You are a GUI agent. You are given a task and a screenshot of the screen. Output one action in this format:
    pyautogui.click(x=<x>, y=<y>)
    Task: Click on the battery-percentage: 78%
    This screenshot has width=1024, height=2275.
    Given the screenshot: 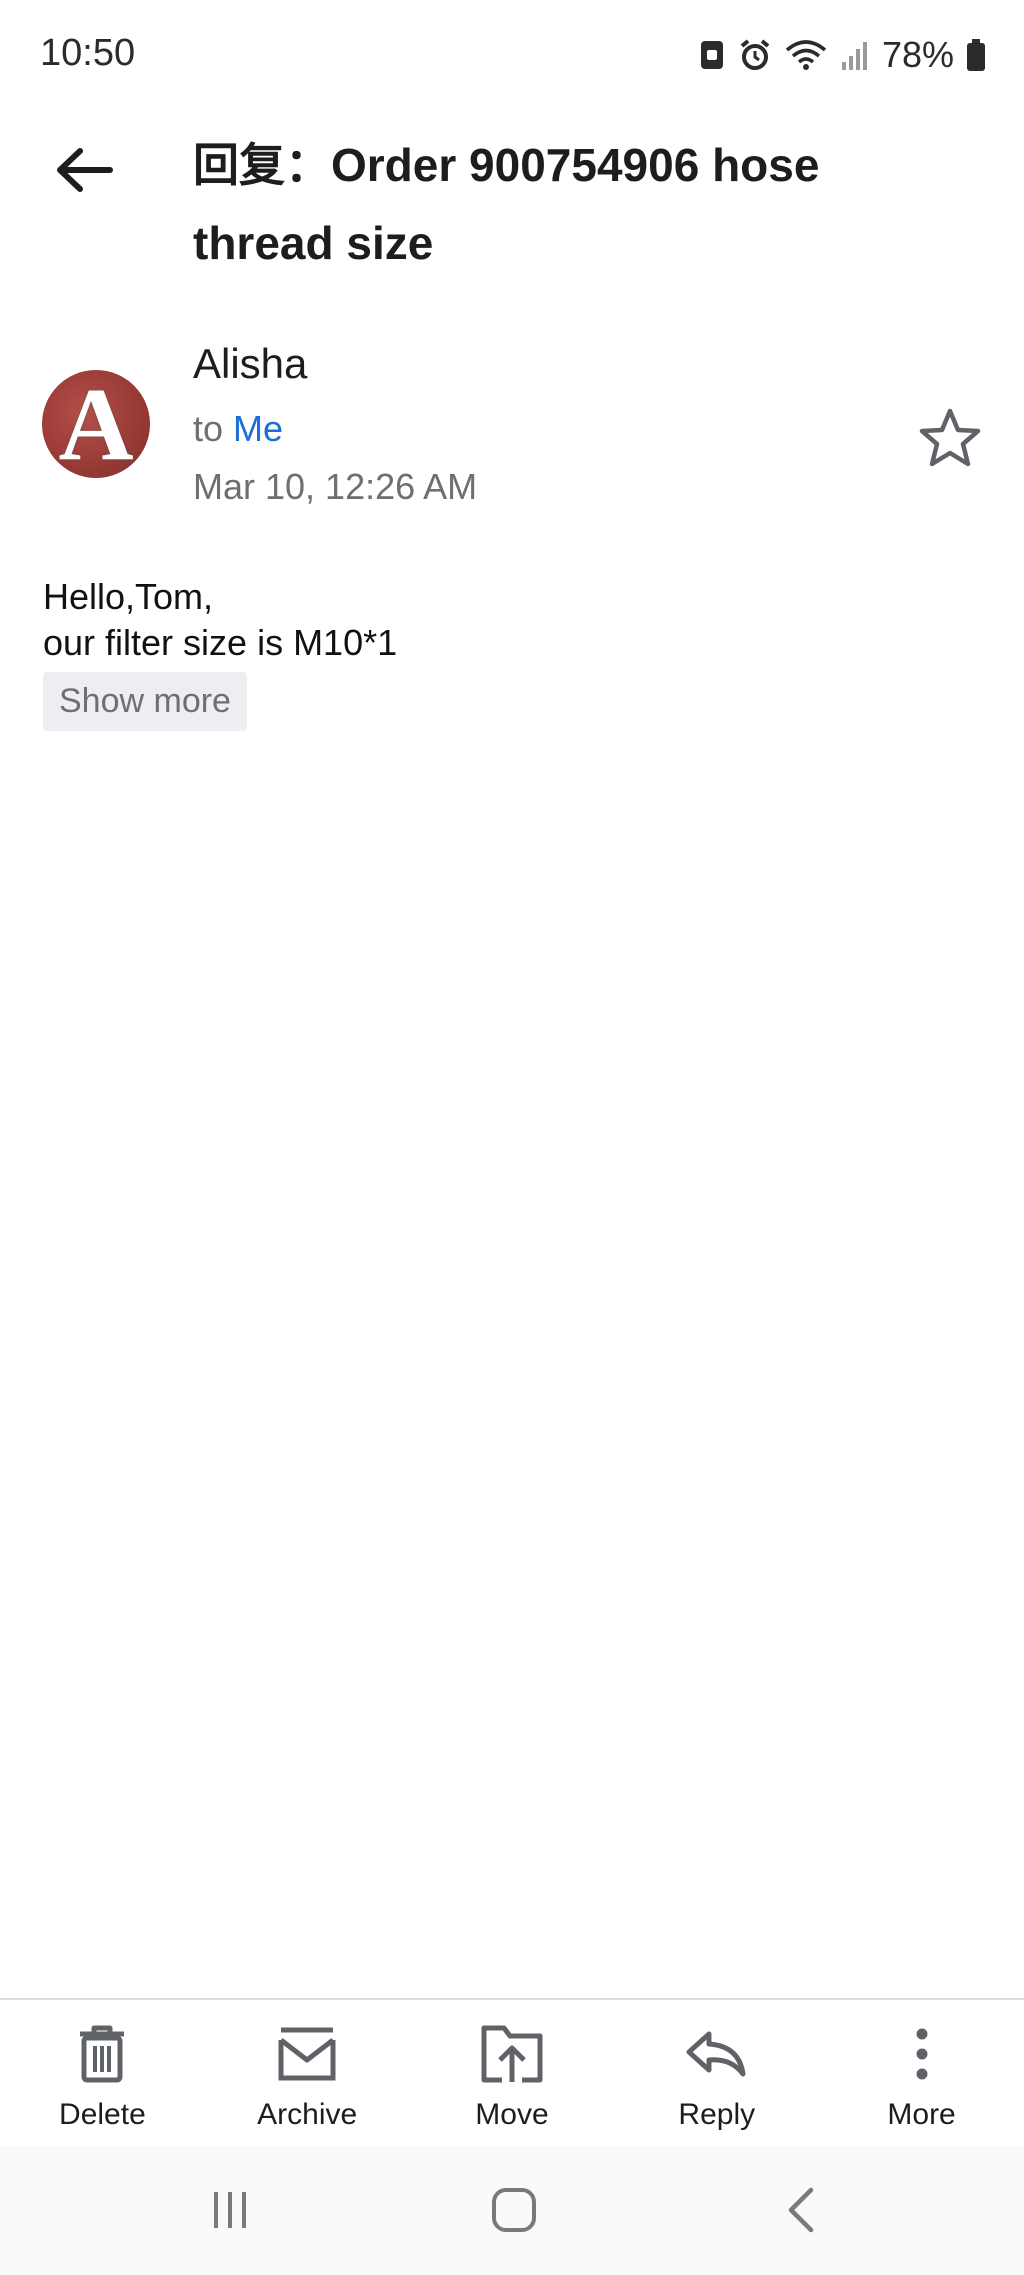 What is the action you would take?
    pyautogui.click(x=917, y=54)
    